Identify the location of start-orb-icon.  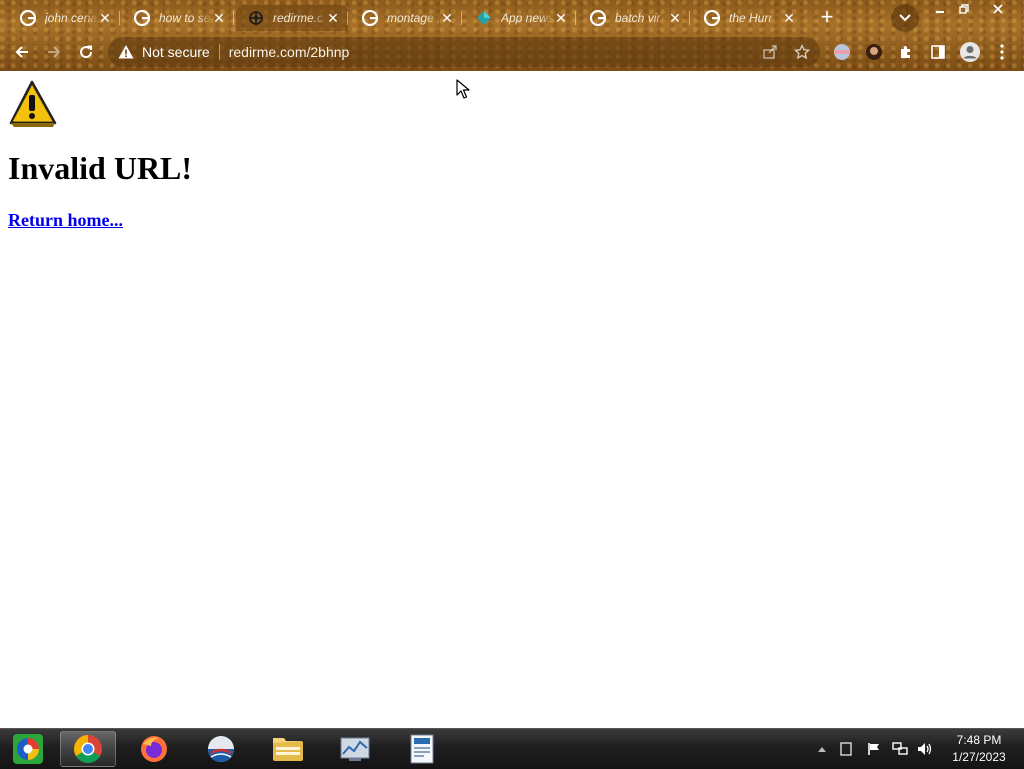
(28, 749).